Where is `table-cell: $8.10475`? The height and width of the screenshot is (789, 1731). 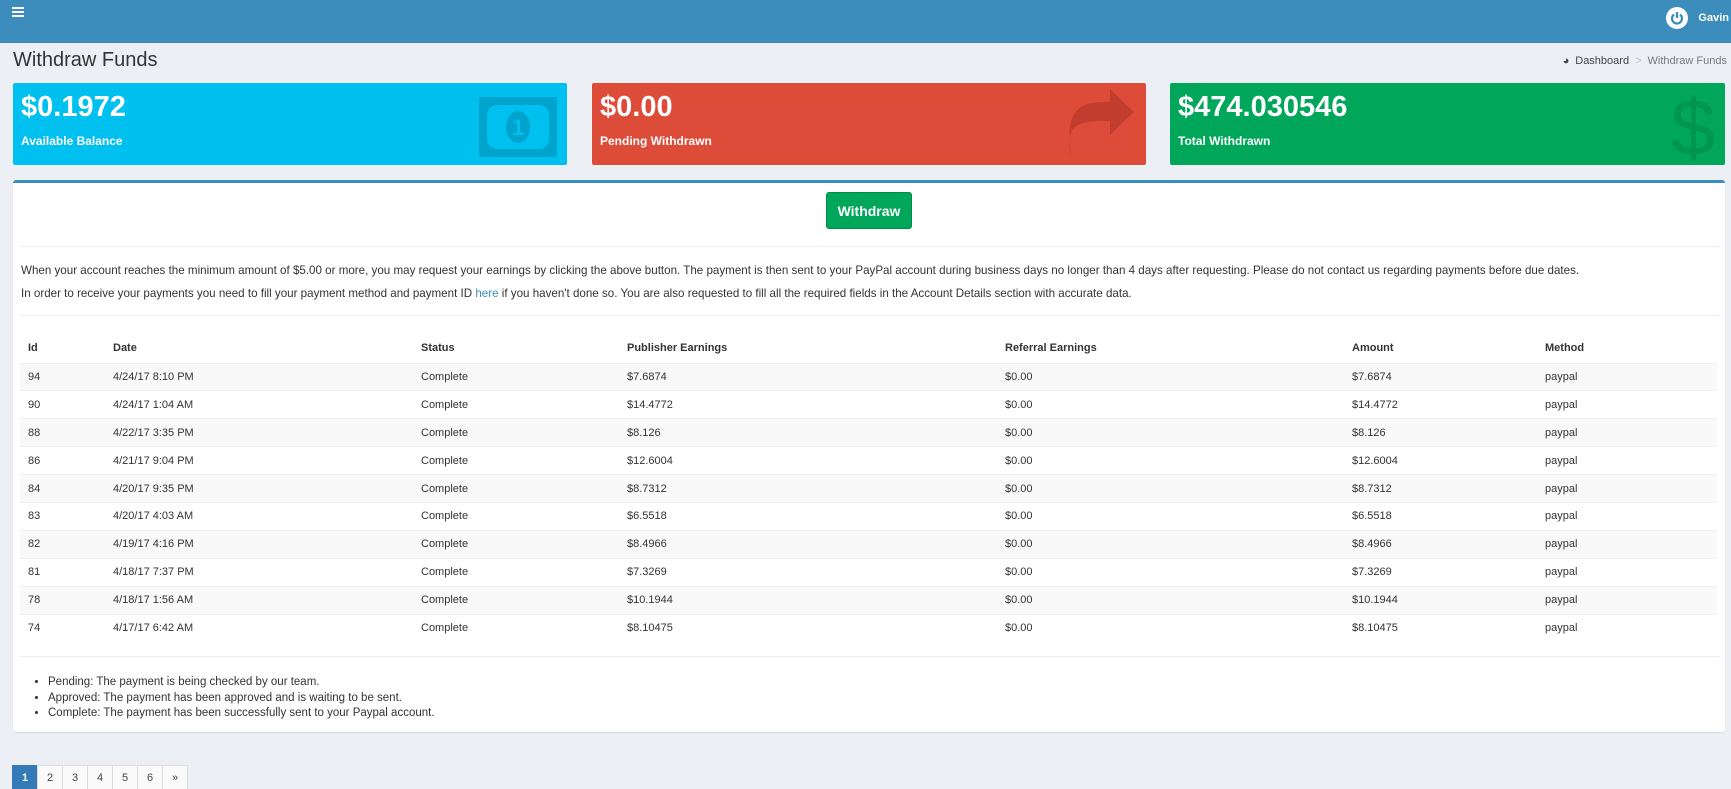
table-cell: $8.10475 is located at coordinates (808, 627).